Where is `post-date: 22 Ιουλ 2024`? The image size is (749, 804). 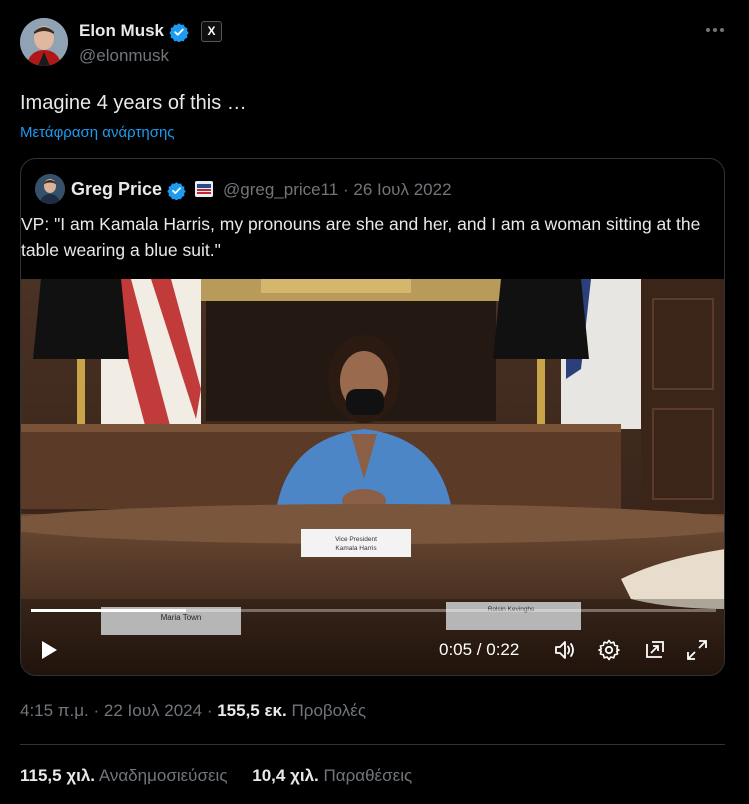
post-date: 22 Ιουλ 2024 is located at coordinates (153, 710).